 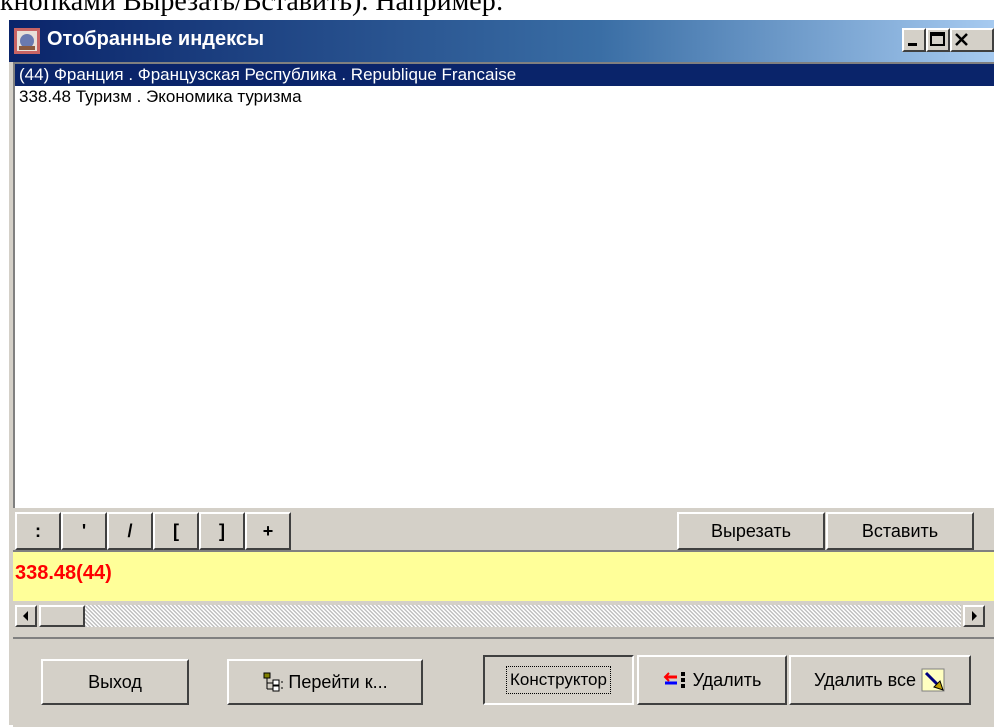 What do you see at coordinates (222, 531) in the screenshot?
I see `close-bracket-button: ]` at bounding box center [222, 531].